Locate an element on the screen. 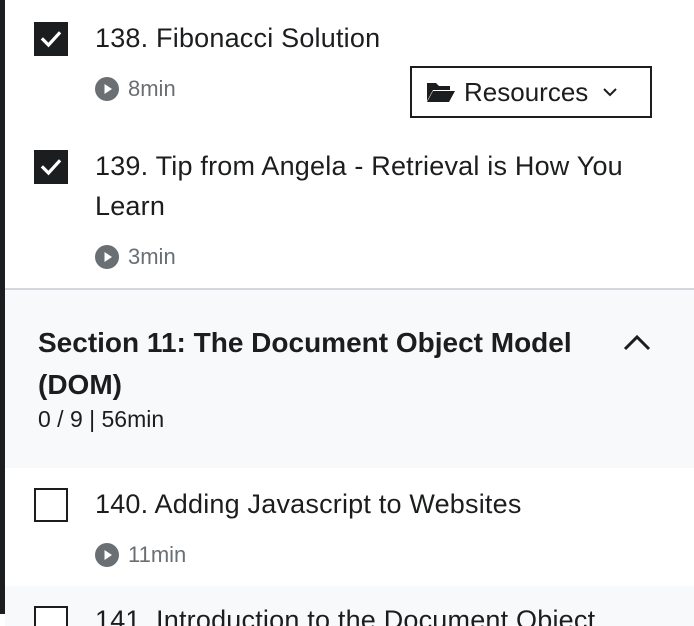 This screenshot has height=626, width=694. lecture-title: 141. Introduction to the Document Object is located at coordinates (376, 613).